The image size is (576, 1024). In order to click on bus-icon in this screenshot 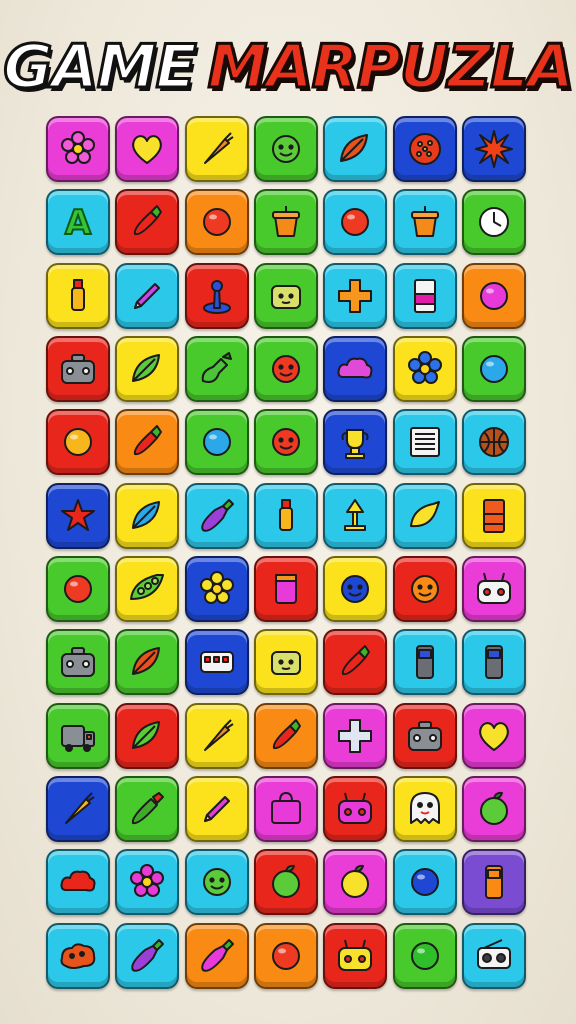, I will do `click(216, 662)`.